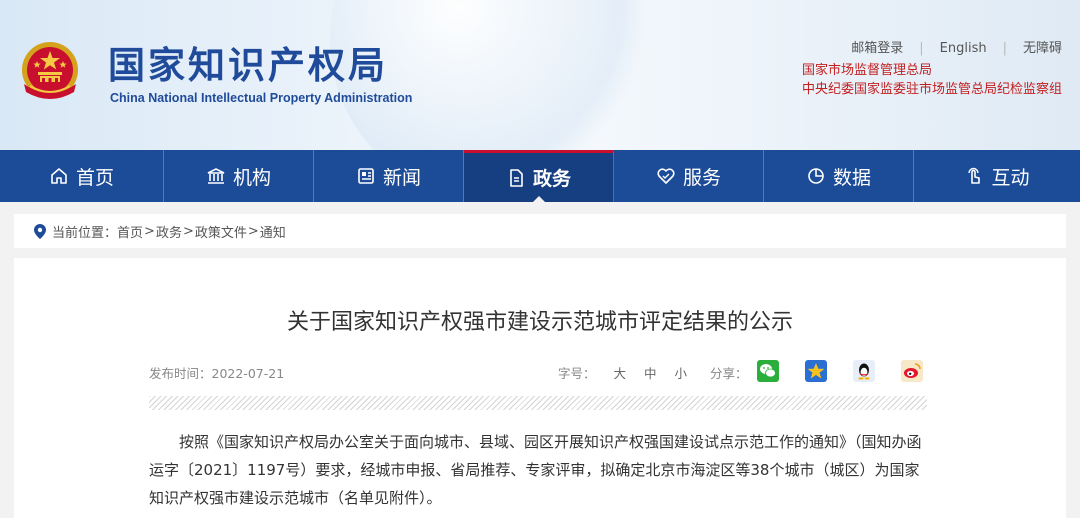 This screenshot has width=1080, height=518. I want to click on nav-label: 政务, so click(551, 179).